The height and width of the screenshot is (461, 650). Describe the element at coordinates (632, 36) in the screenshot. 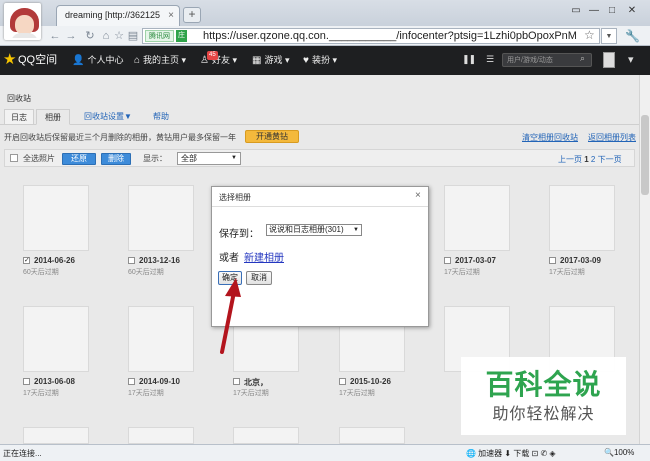

I see `tools-icon: 🔧` at that location.